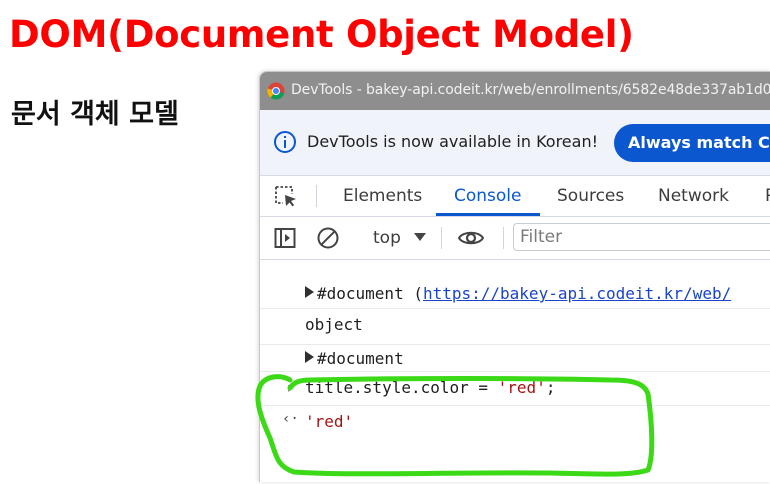 This screenshot has height=484, width=770. I want to click on entry-text: #document (, so click(370, 293).